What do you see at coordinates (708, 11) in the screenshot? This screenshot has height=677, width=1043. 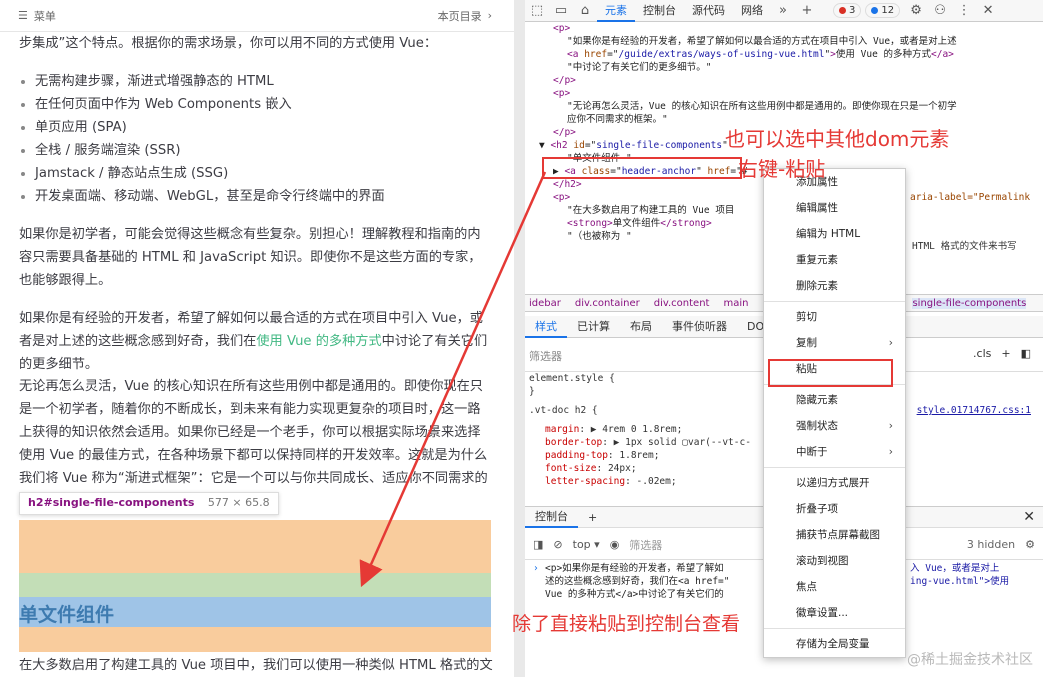 I see `tab-sources: 源代码` at bounding box center [708, 11].